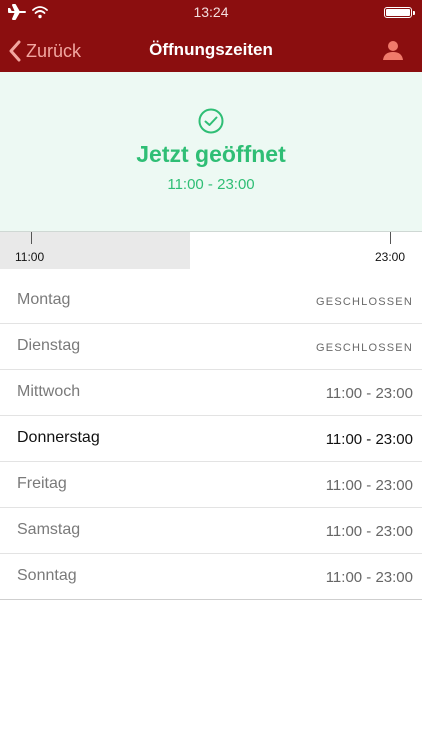 Image resolution: width=422 pixels, height=750 pixels. I want to click on list-item-friday: Freitag 11:00 - 23:00, so click(211, 485).